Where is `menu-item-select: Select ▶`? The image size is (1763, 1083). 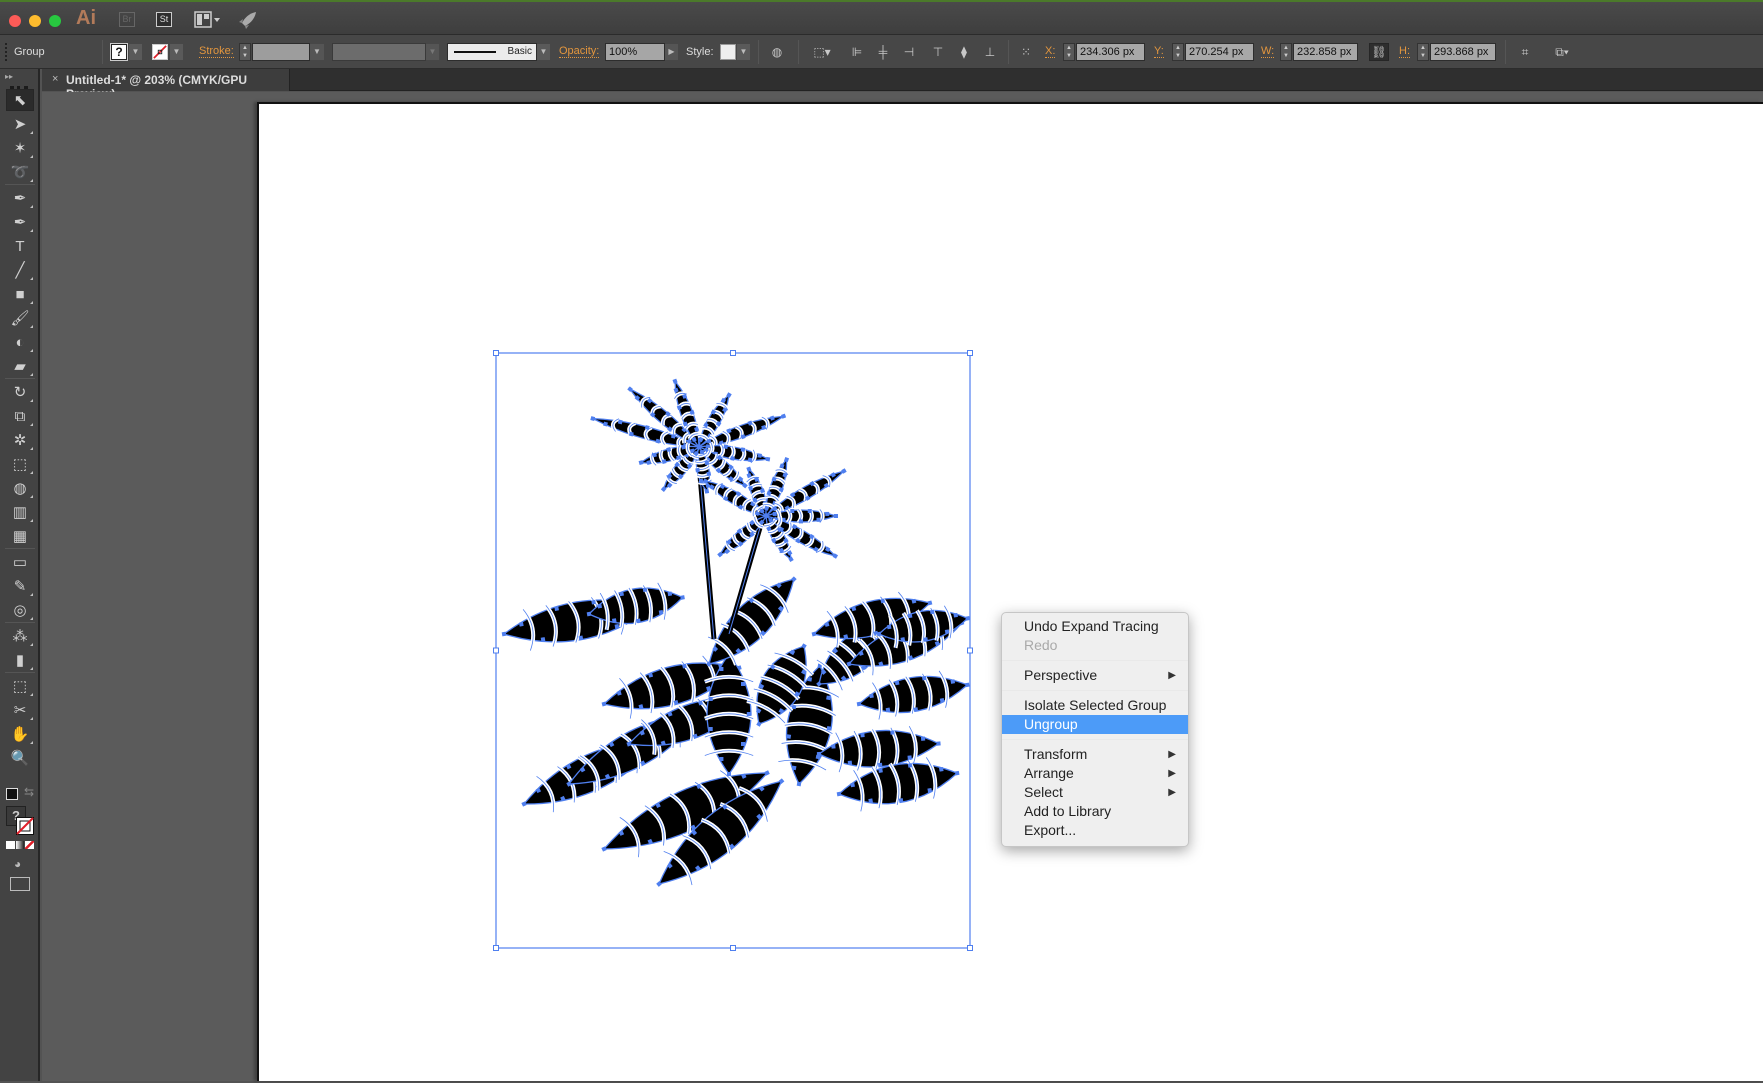 menu-item-select: Select ▶ is located at coordinates (1095, 792).